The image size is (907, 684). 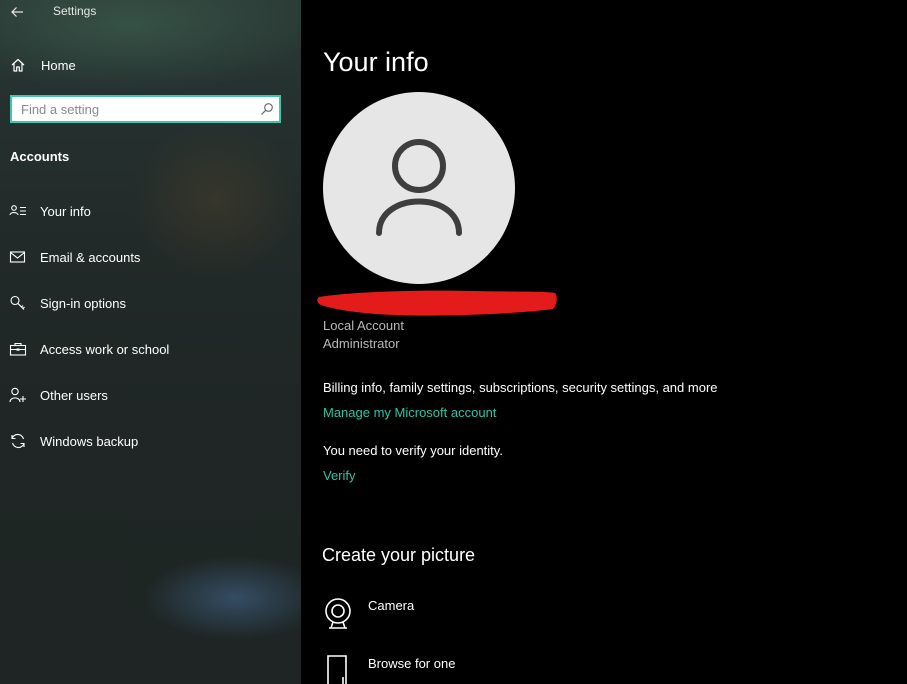 What do you see at coordinates (17, 302) in the screenshot?
I see `key-icon` at bounding box center [17, 302].